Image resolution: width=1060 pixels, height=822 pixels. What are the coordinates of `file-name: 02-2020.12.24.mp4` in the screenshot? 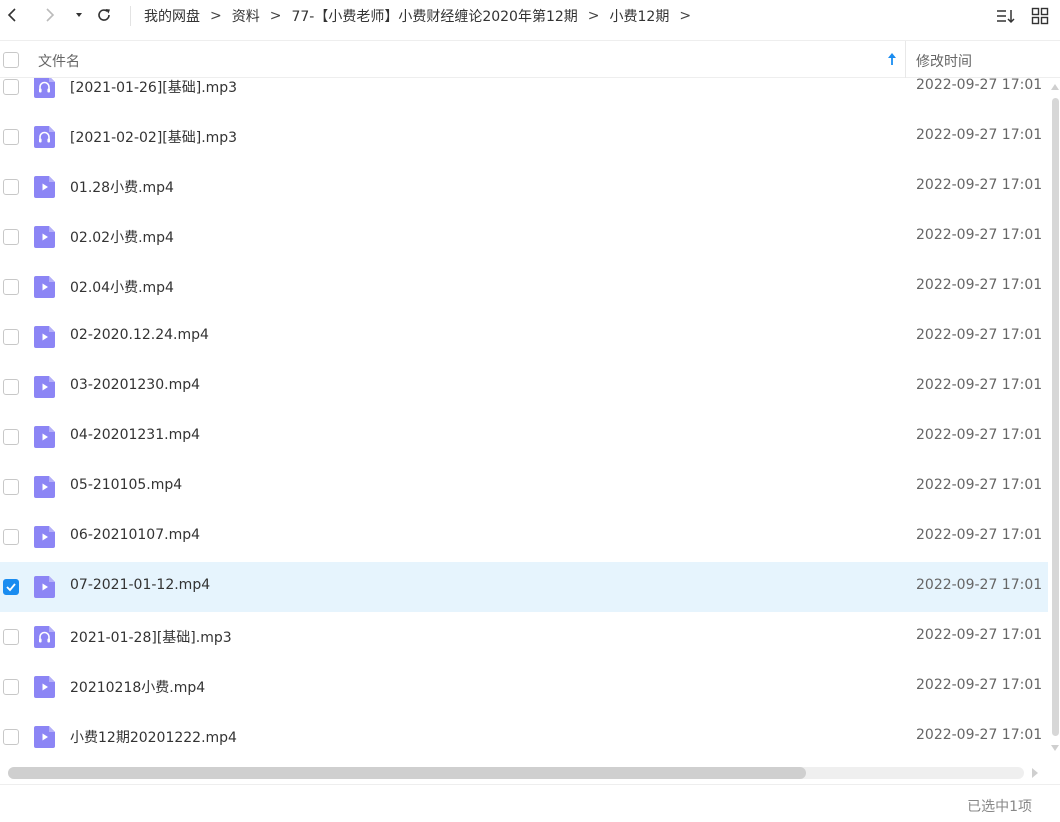 It's located at (139, 335).